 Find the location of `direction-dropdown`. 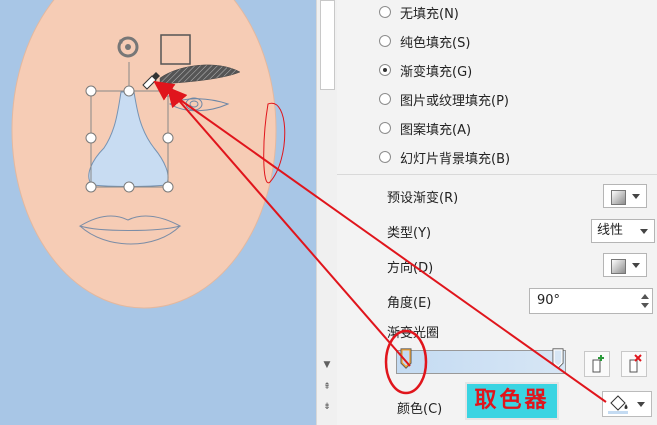

direction-dropdown is located at coordinates (625, 265).